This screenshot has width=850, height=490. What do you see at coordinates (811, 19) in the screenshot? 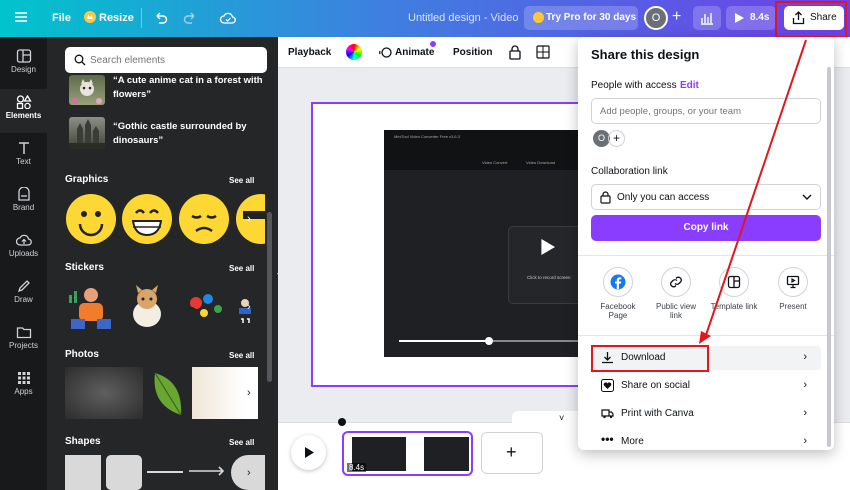
I see `annotation-share-highlight` at bounding box center [811, 19].